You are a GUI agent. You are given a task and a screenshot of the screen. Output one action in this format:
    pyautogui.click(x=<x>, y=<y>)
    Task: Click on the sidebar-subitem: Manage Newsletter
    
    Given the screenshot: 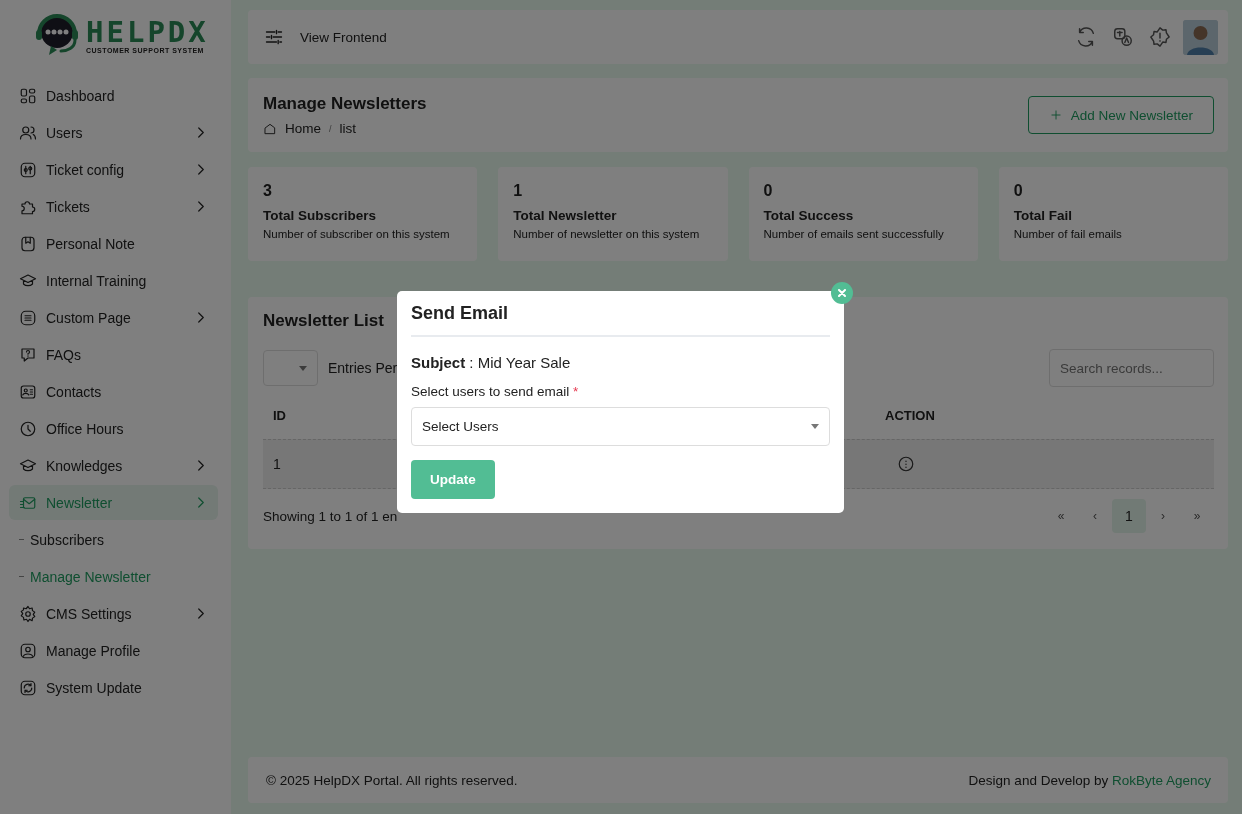 What is the action you would take?
    pyautogui.click(x=113, y=576)
    